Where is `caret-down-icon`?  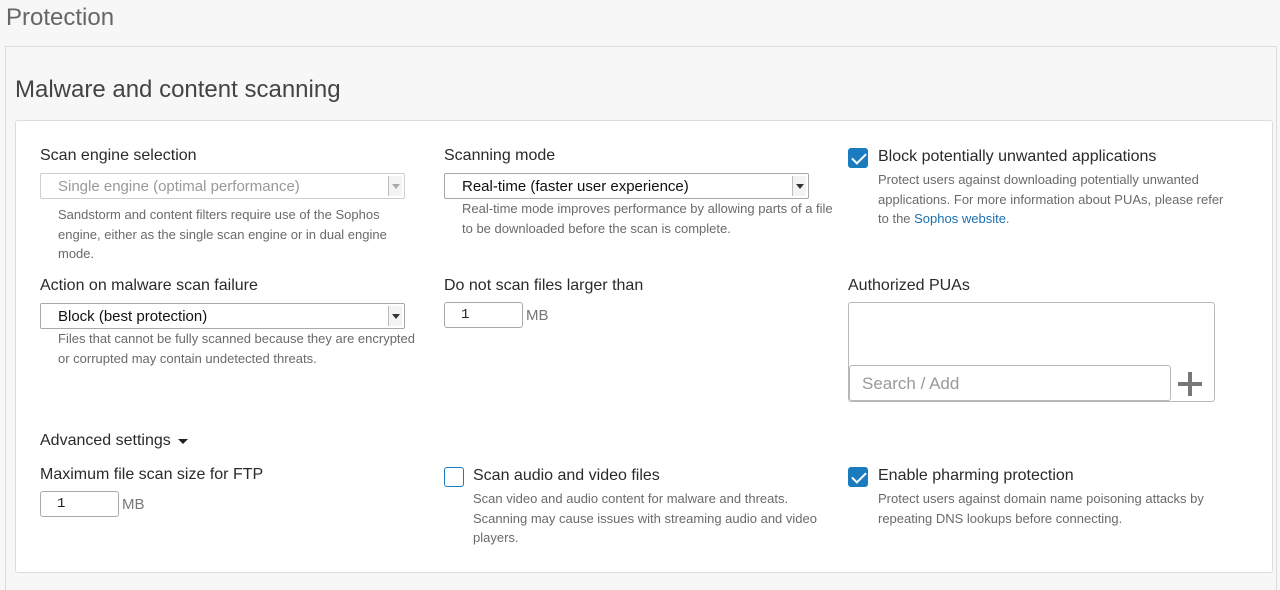
caret-down-icon is located at coordinates (183, 441).